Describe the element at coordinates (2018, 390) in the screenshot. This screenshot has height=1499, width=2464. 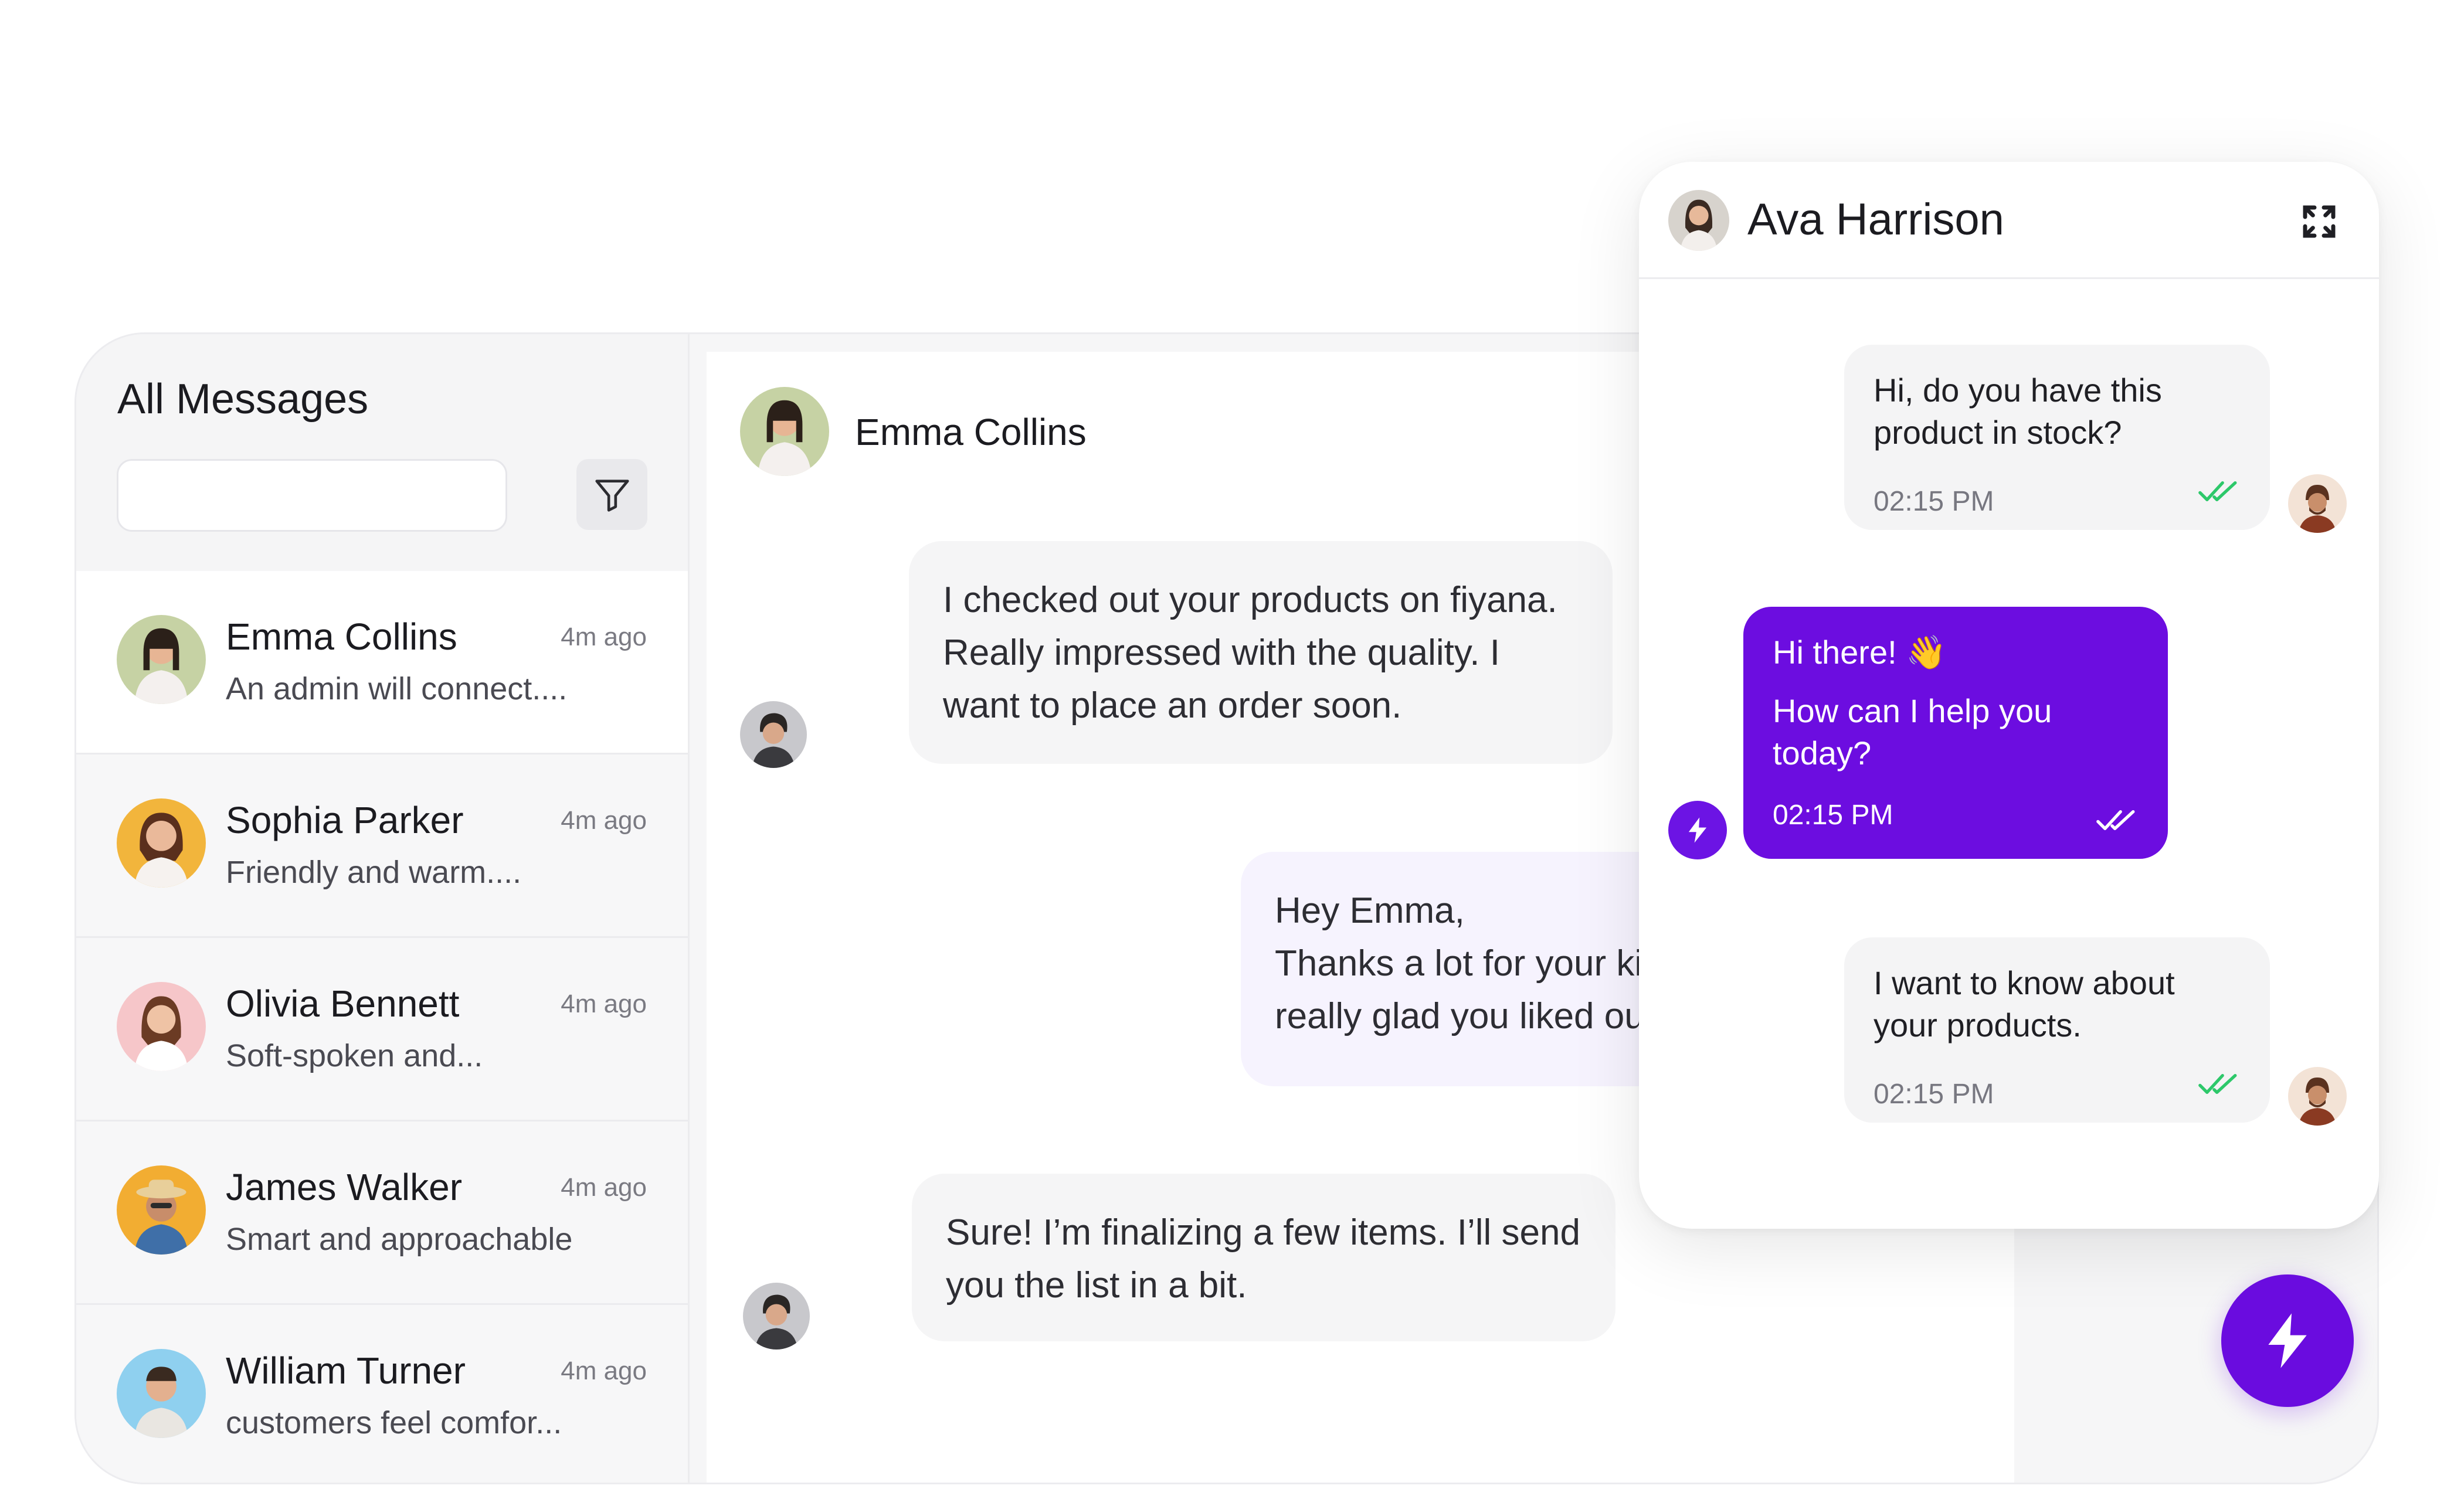
I see `message-text: Hi, do you have this` at that location.